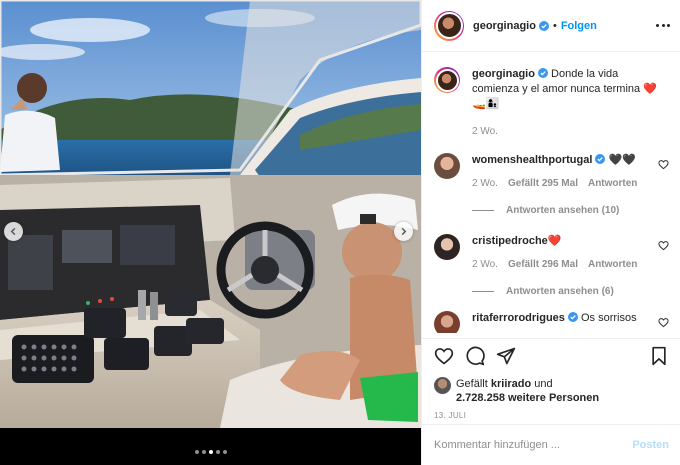  What do you see at coordinates (659, 356) in the screenshot?
I see `bookmark-icon` at bounding box center [659, 356].